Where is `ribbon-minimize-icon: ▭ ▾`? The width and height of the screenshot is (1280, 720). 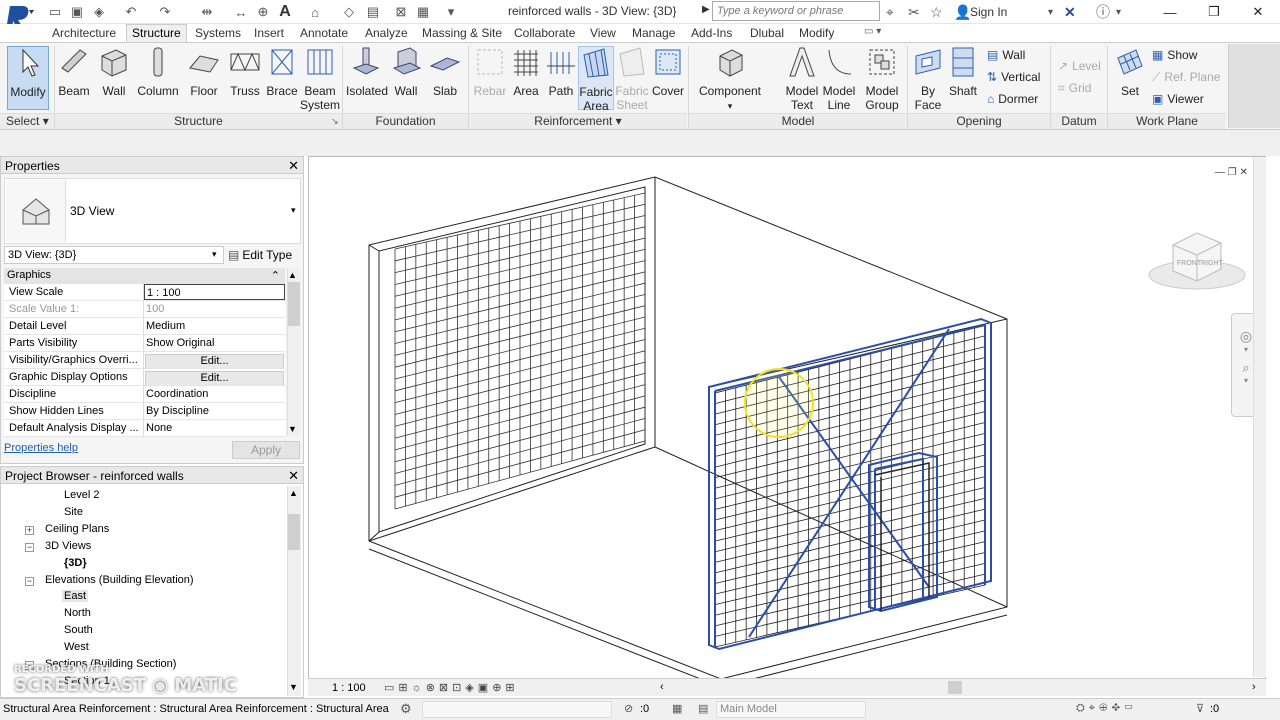 ribbon-minimize-icon: ▭ ▾ is located at coordinates (872, 33).